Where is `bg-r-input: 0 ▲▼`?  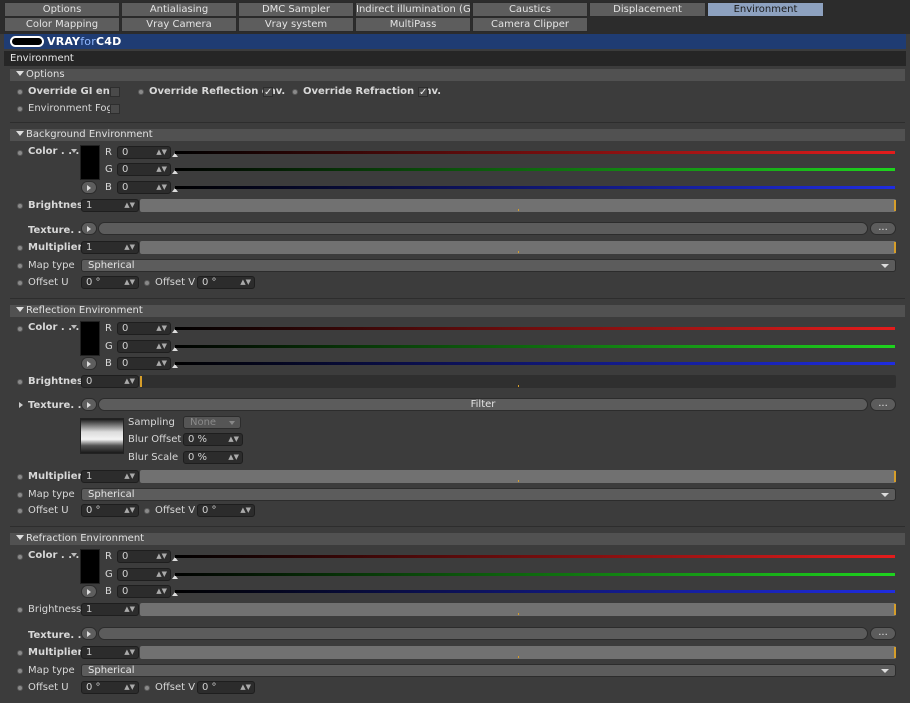 bg-r-input: 0 ▲▼ is located at coordinates (144, 152).